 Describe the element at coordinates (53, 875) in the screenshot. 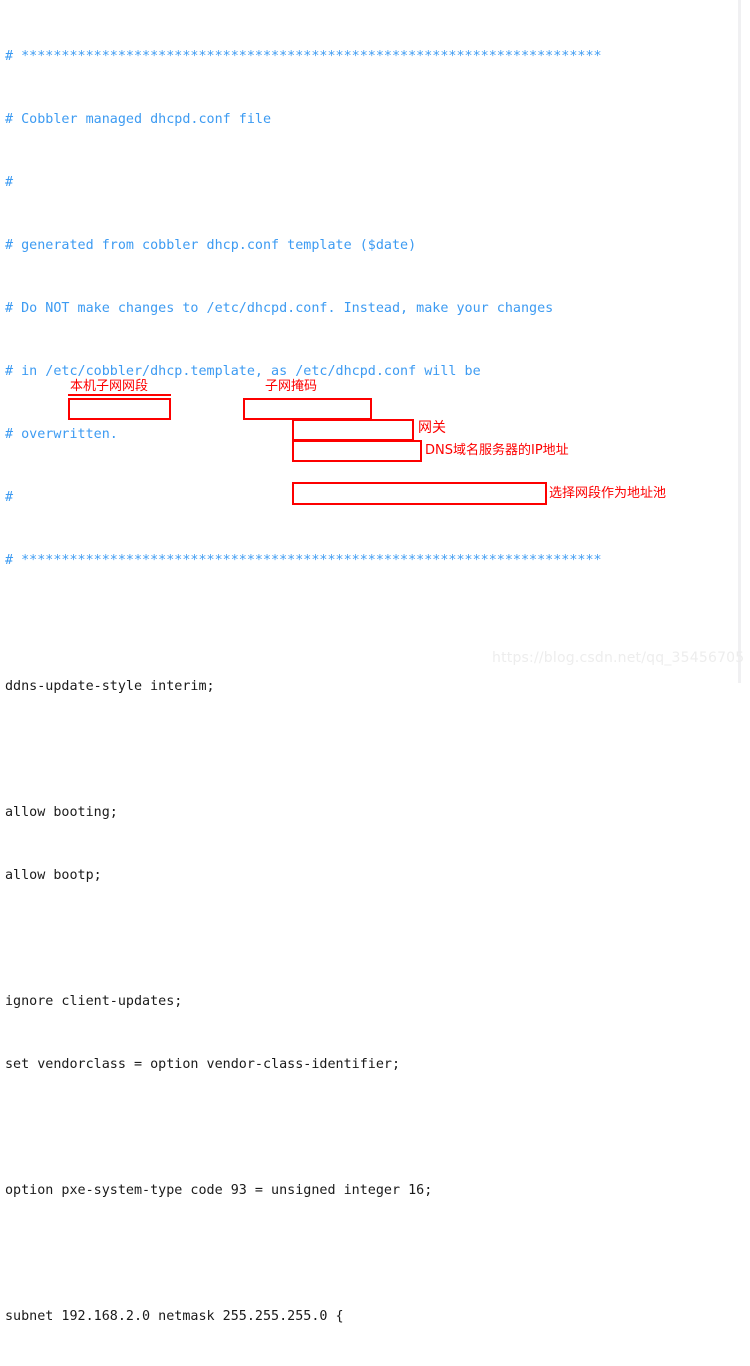

I see `code-line-14: allow bootp;` at that location.